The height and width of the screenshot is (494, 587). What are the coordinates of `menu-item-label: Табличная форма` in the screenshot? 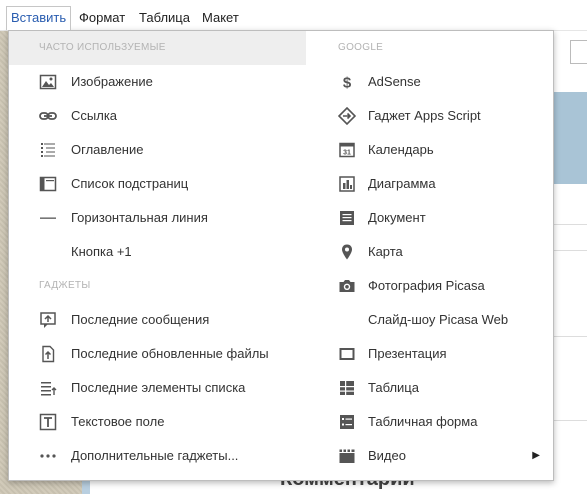 It's located at (423, 421).